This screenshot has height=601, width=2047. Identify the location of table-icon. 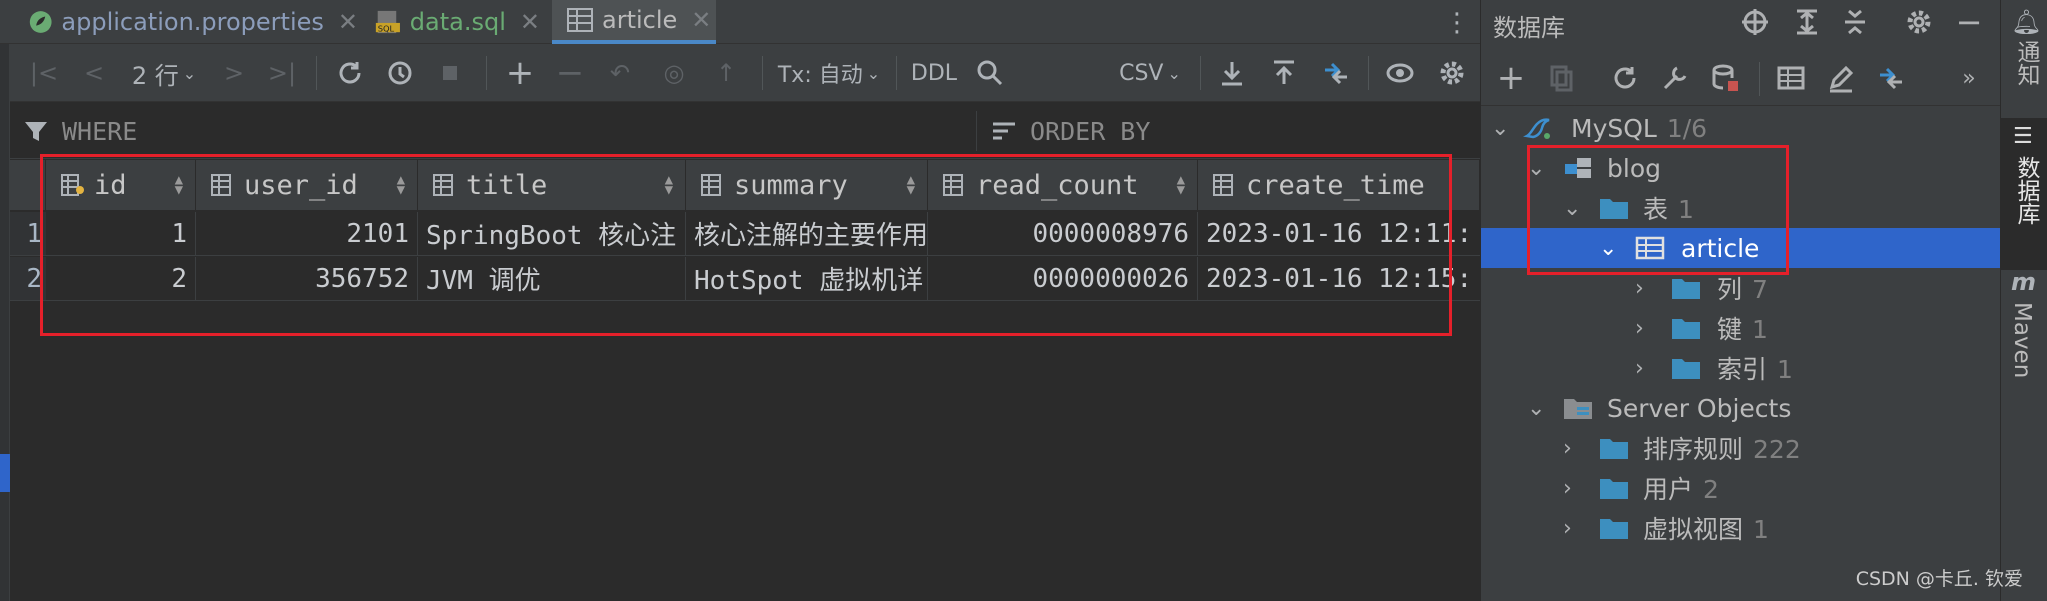
(1791, 78).